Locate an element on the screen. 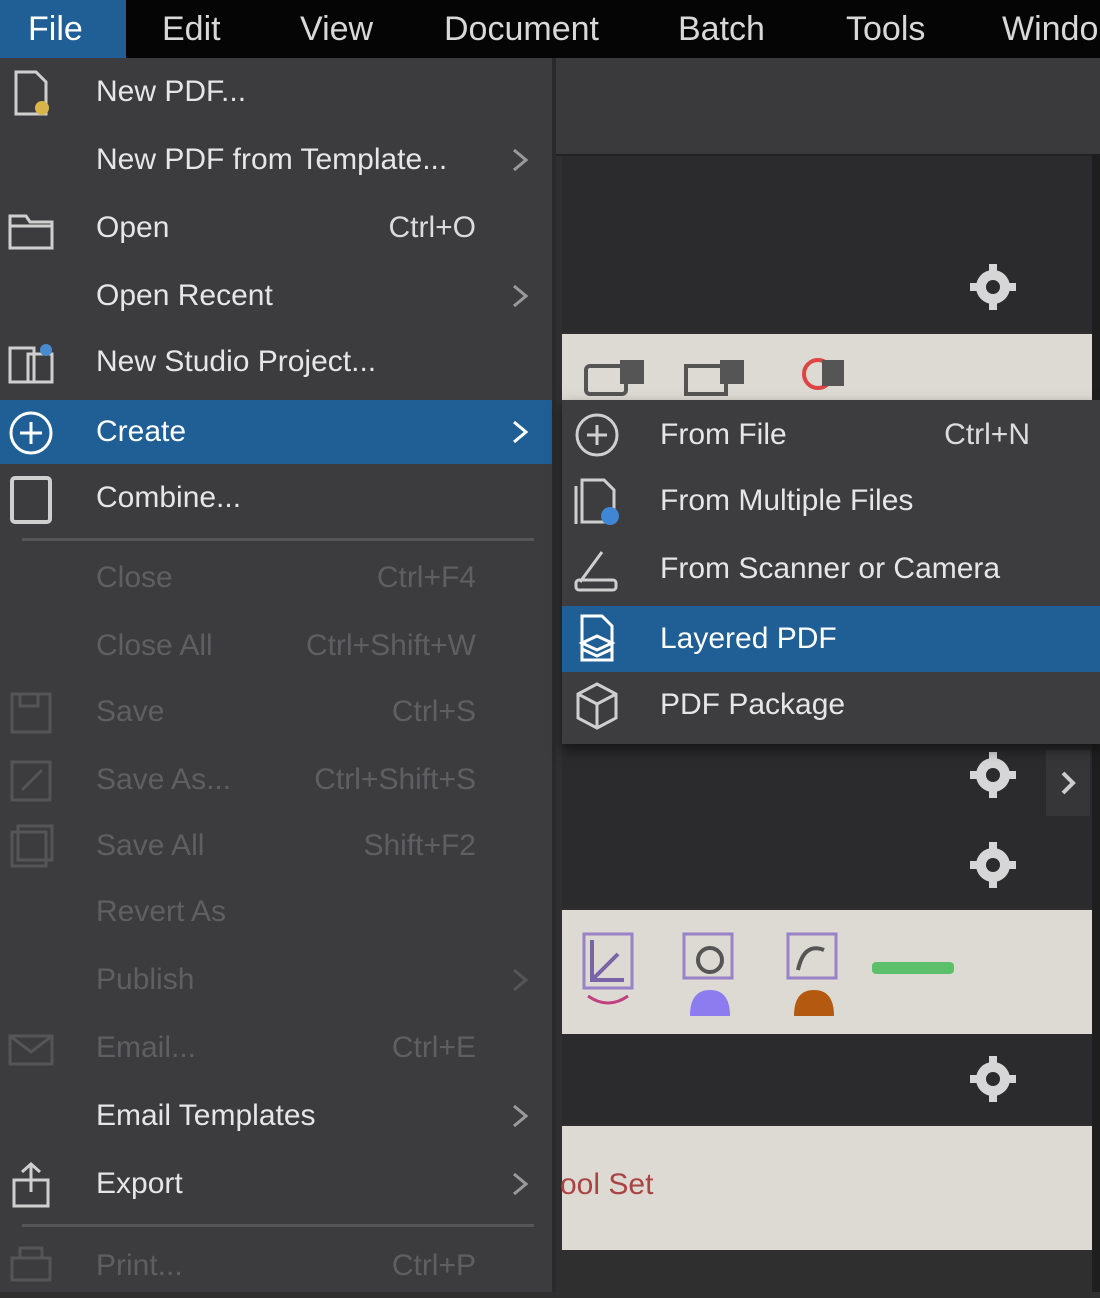 This screenshot has height=1298, width=1100. app-toolbar-area is located at coordinates (828, 107).